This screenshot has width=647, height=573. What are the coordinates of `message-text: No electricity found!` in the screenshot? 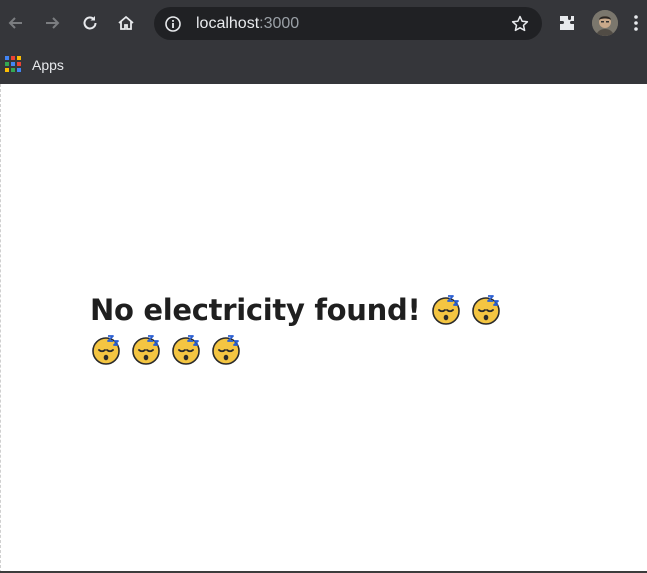 It's located at (255, 310).